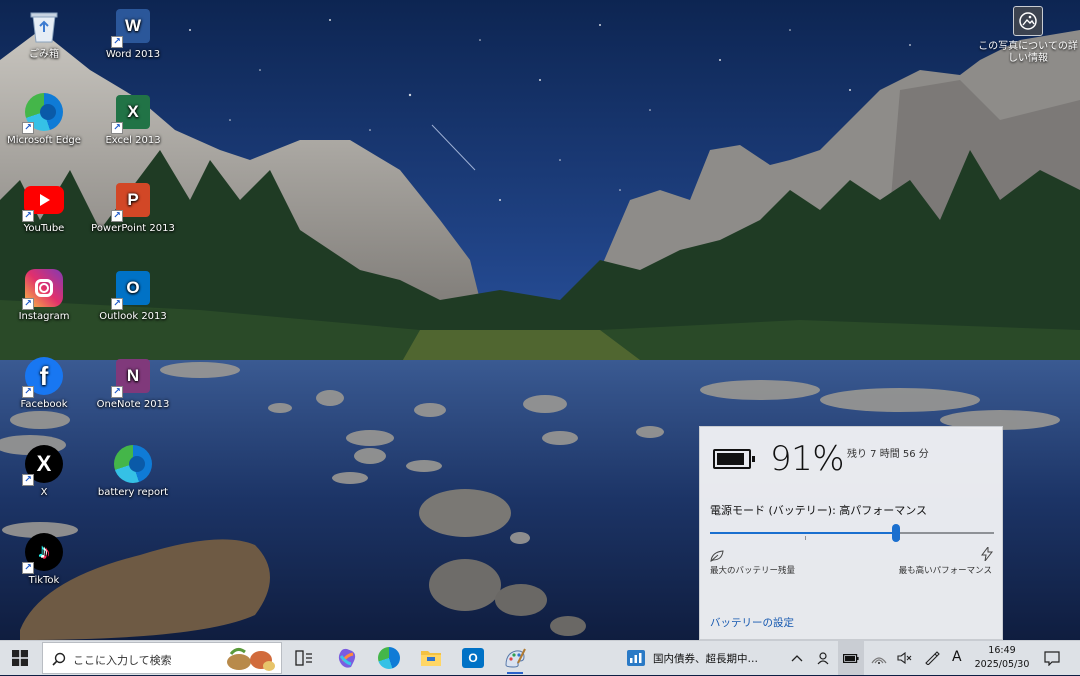  I want to click on powerpoint-icon: P ↗, so click(132, 201).